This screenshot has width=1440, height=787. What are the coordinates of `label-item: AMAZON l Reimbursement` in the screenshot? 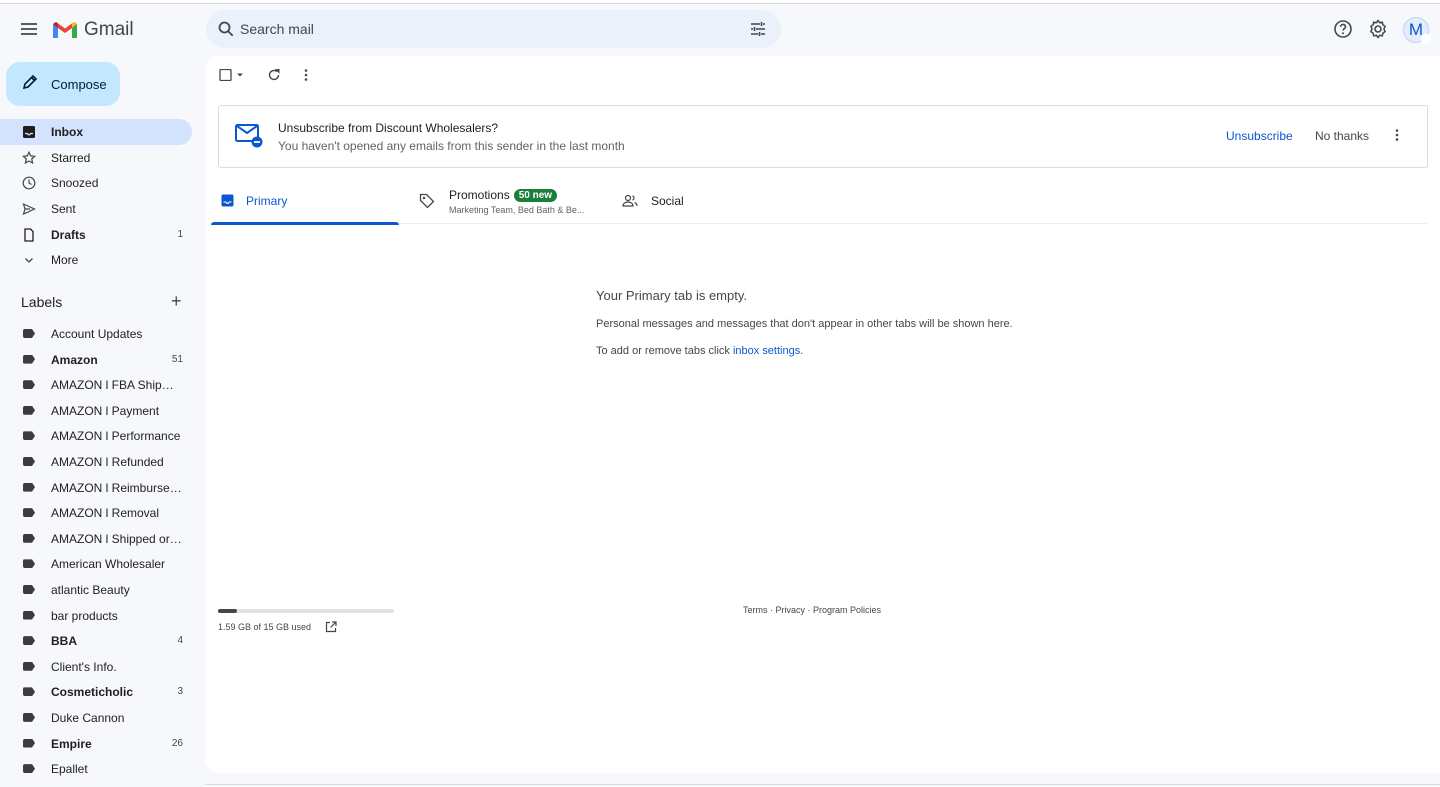 It's located at (96, 488).